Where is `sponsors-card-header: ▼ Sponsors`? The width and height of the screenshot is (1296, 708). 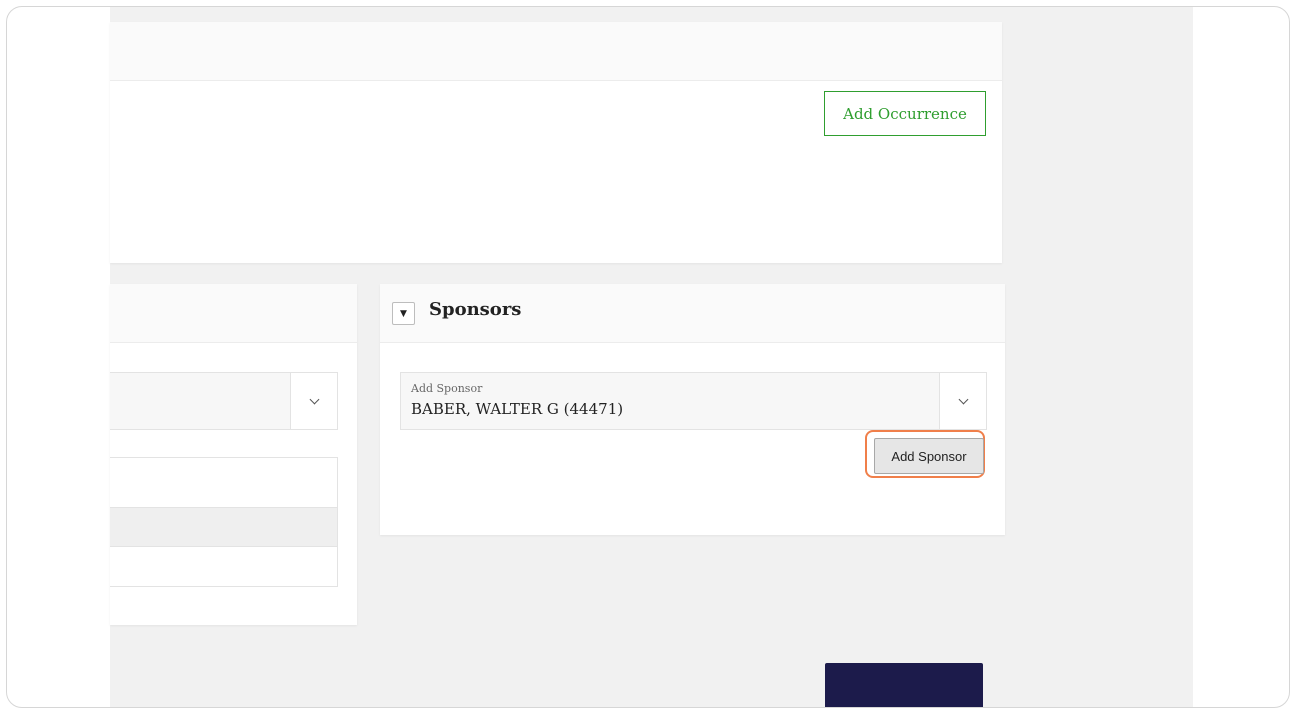
sponsors-card-header: ▼ Sponsors is located at coordinates (692, 313).